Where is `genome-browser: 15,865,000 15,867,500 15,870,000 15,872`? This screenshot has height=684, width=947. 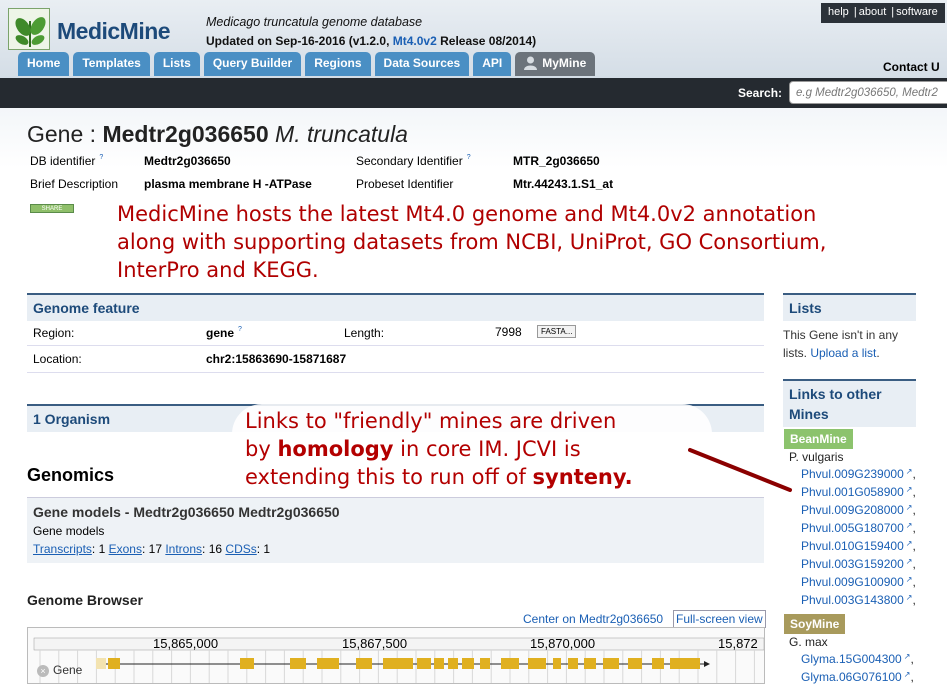
genome-browser: 15,865,000 15,867,500 15,870,000 15,872 is located at coordinates (396, 655).